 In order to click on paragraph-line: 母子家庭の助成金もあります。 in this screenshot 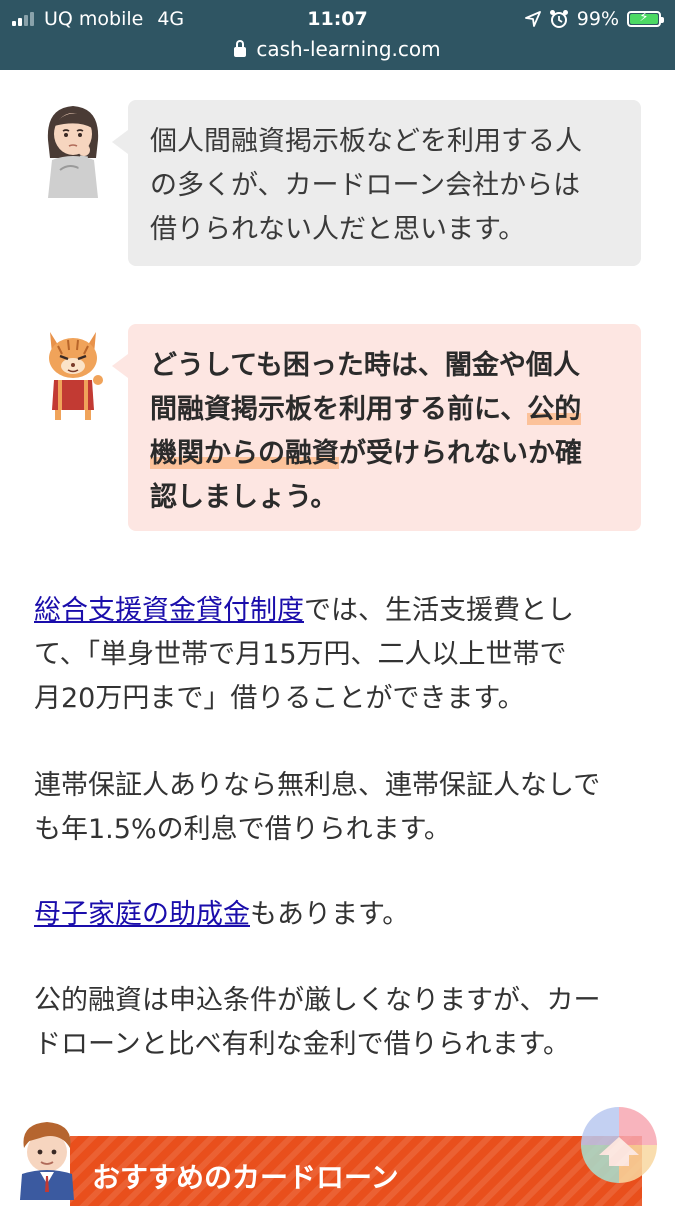, I will do `click(339, 915)`.